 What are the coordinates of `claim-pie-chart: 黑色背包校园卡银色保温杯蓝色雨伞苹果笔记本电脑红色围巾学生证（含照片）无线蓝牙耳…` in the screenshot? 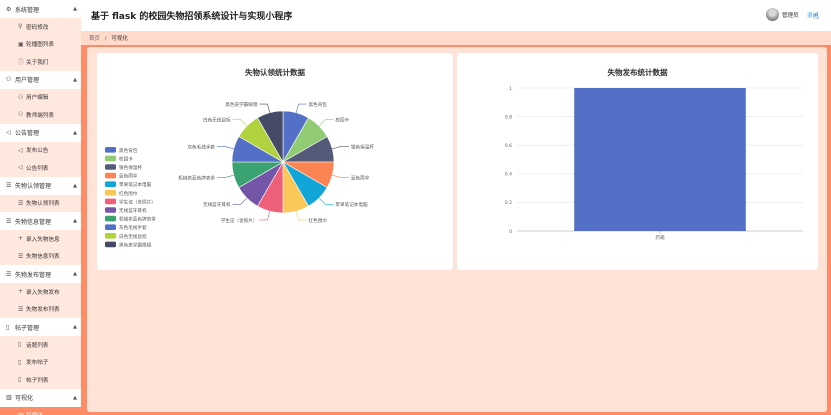 It's located at (239, 174).